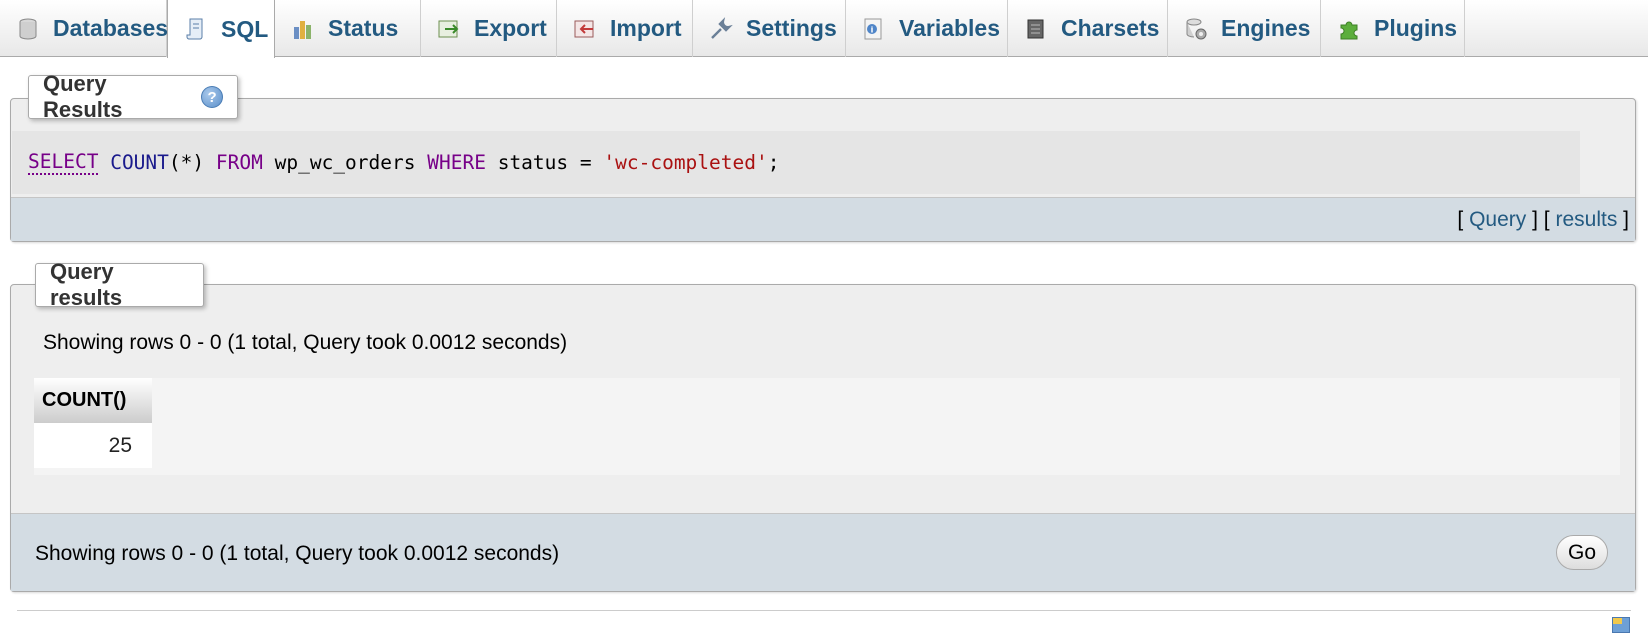 The height and width of the screenshot is (640, 1648). I want to click on wrench-icon, so click(721, 28).